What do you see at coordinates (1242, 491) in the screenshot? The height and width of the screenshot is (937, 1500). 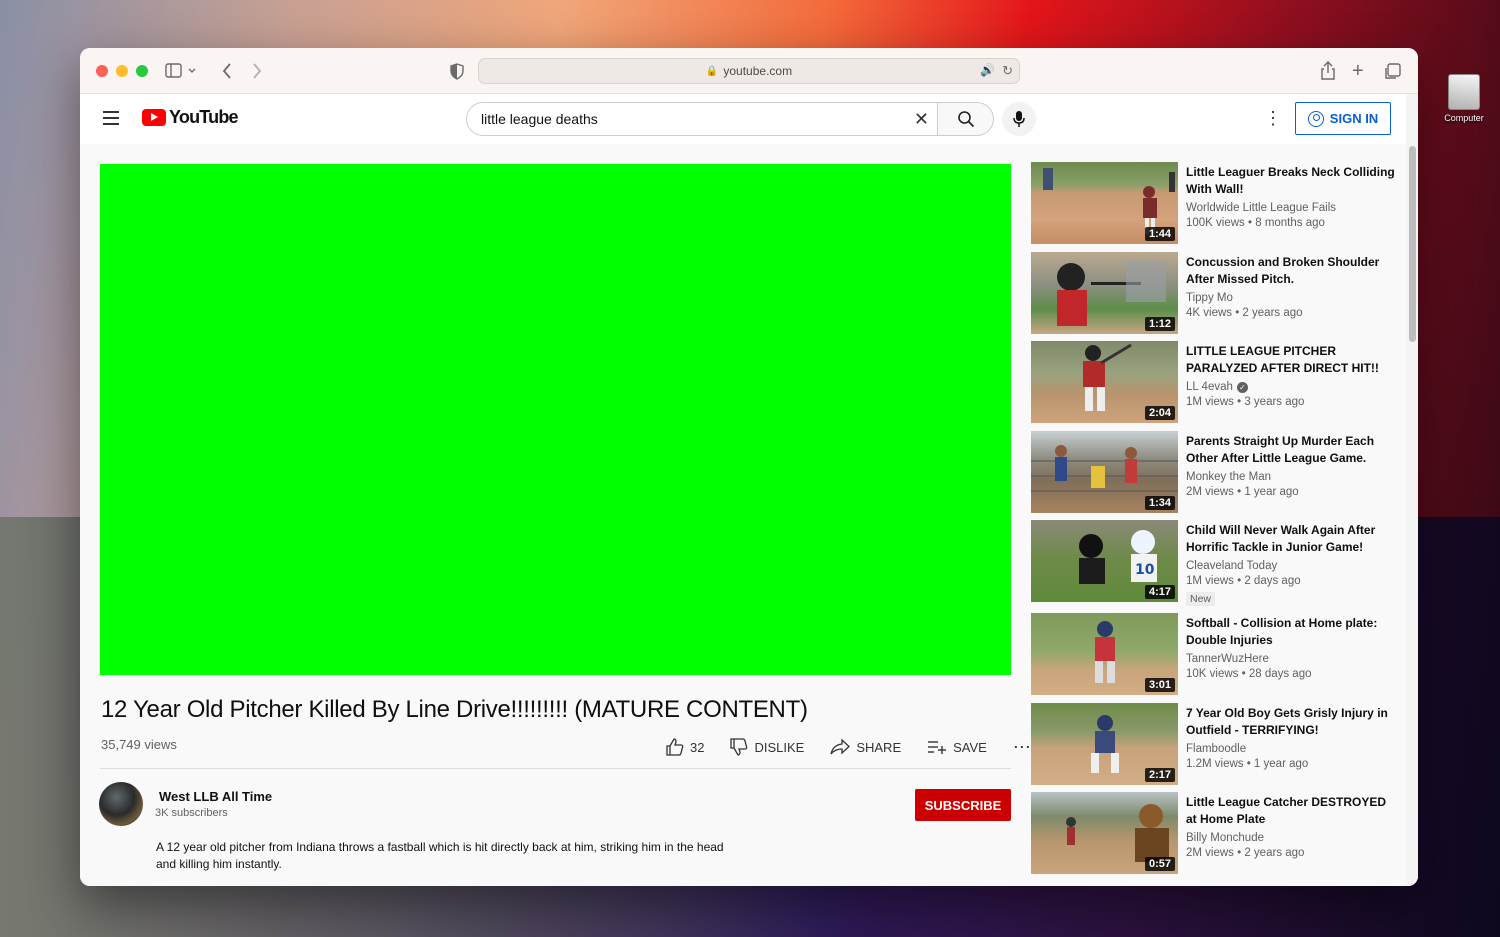 I see `related-video-meta: 2M views • 1 year ago` at bounding box center [1242, 491].